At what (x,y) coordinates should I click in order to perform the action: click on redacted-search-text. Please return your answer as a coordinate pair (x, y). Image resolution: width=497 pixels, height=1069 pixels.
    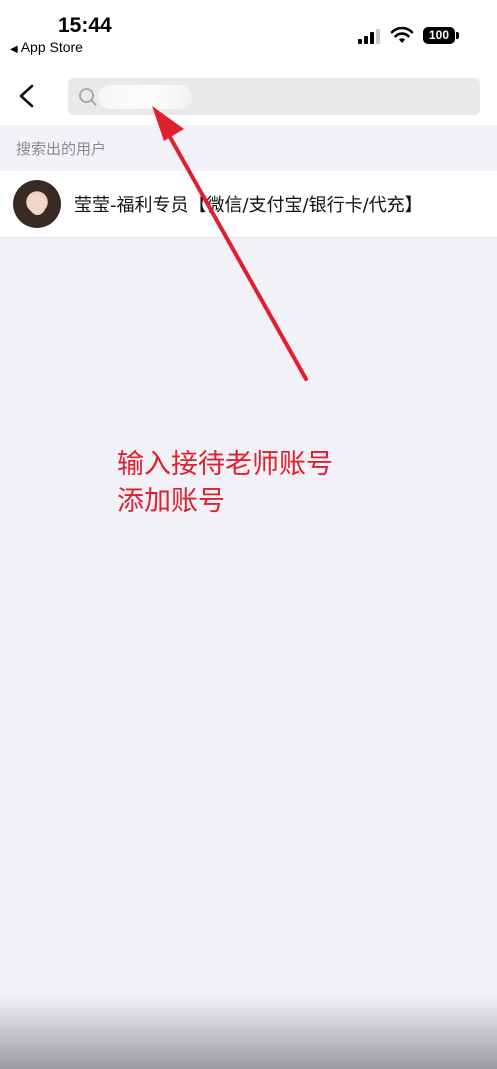
    Looking at the image, I should click on (145, 97).